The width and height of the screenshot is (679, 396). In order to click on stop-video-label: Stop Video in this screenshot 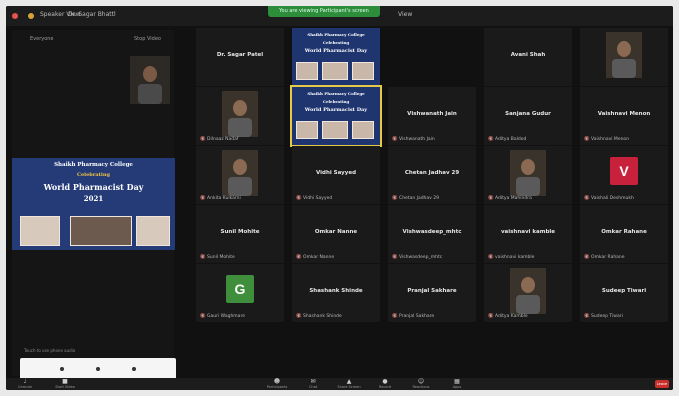, I will do `click(147, 39)`.